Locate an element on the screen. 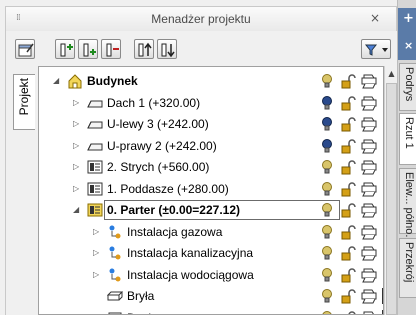 The image size is (416, 315). tree-item-label: U-prawy 2 (+242.00) is located at coordinates (162, 146).